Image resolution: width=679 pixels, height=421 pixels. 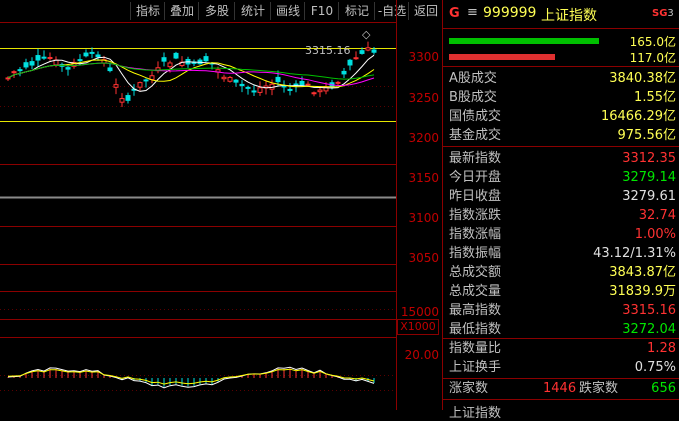 What do you see at coordinates (649, 196) in the screenshot?
I see `stat-value: 3279.61` at bounding box center [649, 196].